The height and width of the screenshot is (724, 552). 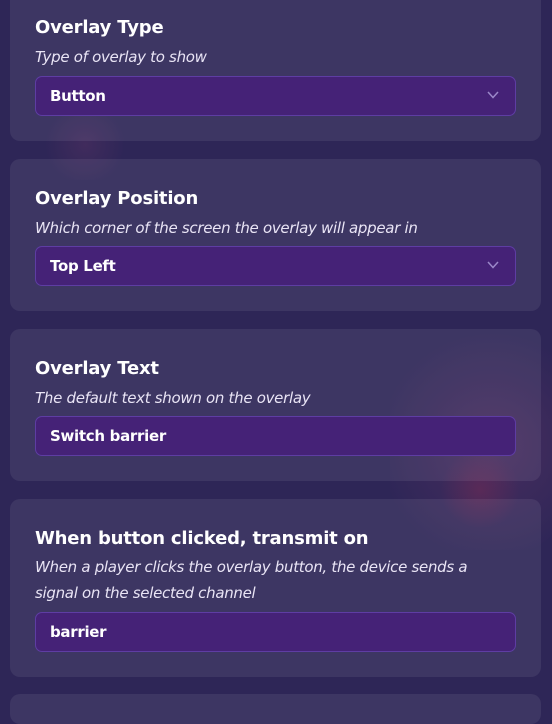 I want to click on overlay-position-dropdown: Top Left, so click(x=275, y=266).